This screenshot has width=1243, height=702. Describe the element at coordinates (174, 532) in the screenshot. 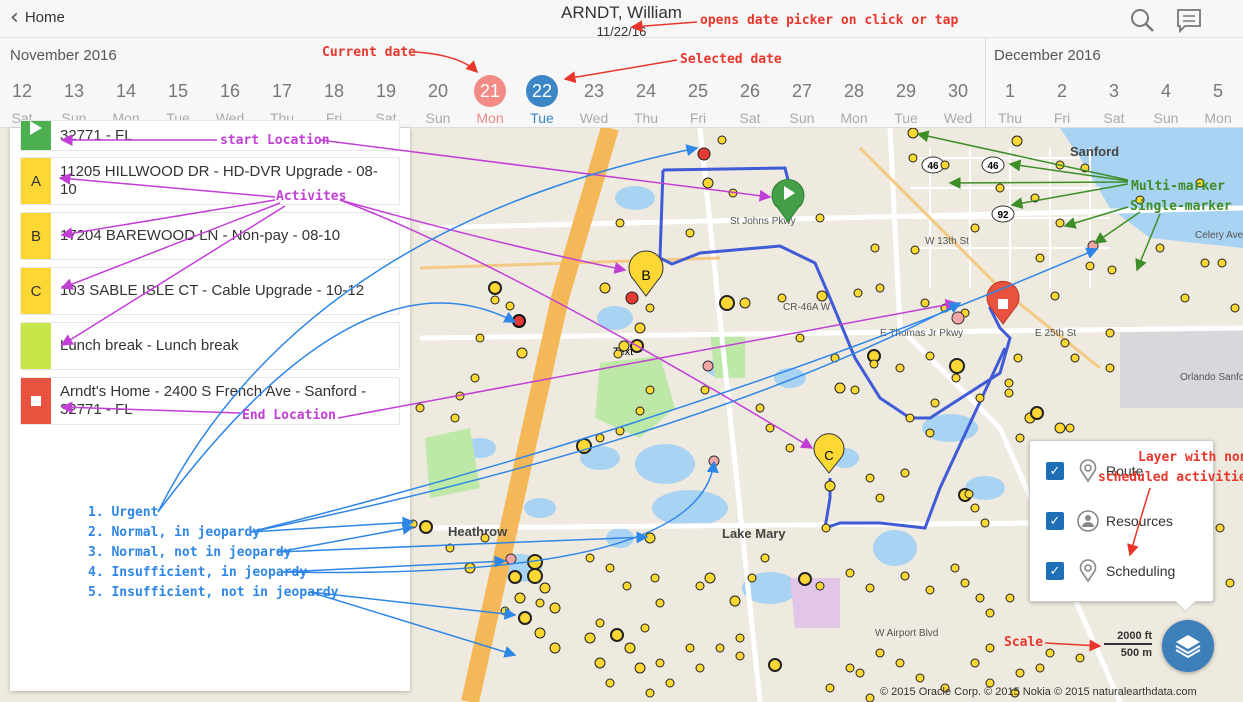

I see `legend-normal-jeopardy: 2. Normal, in jeopardy` at that location.